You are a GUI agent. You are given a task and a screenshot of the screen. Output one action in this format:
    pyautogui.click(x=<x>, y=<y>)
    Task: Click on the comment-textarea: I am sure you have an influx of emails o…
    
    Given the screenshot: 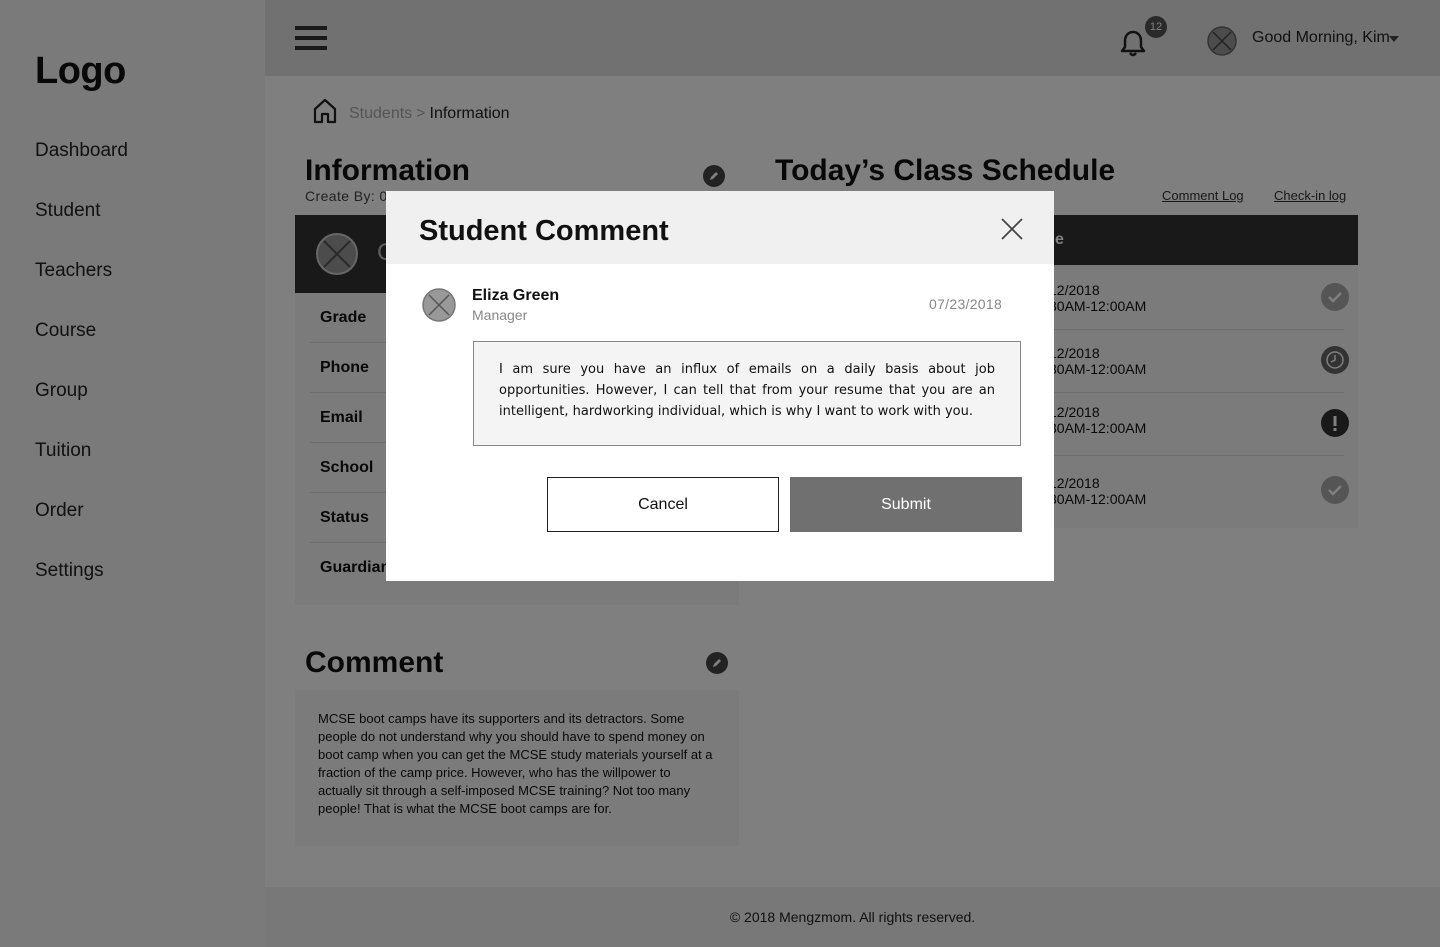 What is the action you would take?
    pyautogui.click(x=747, y=393)
    